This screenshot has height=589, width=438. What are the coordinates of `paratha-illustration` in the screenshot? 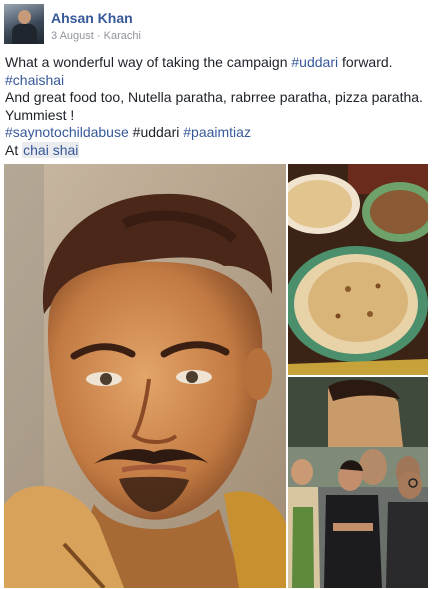 It's located at (358, 269).